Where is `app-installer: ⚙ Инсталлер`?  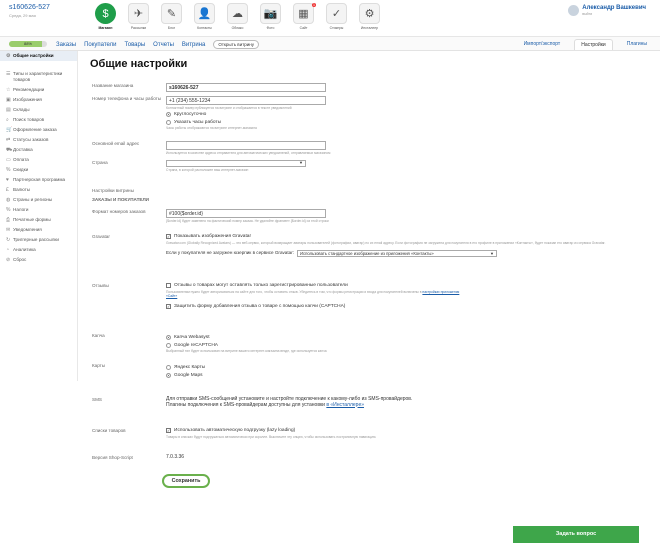
app-installer: ⚙ Инсталлер is located at coordinates (369, 19).